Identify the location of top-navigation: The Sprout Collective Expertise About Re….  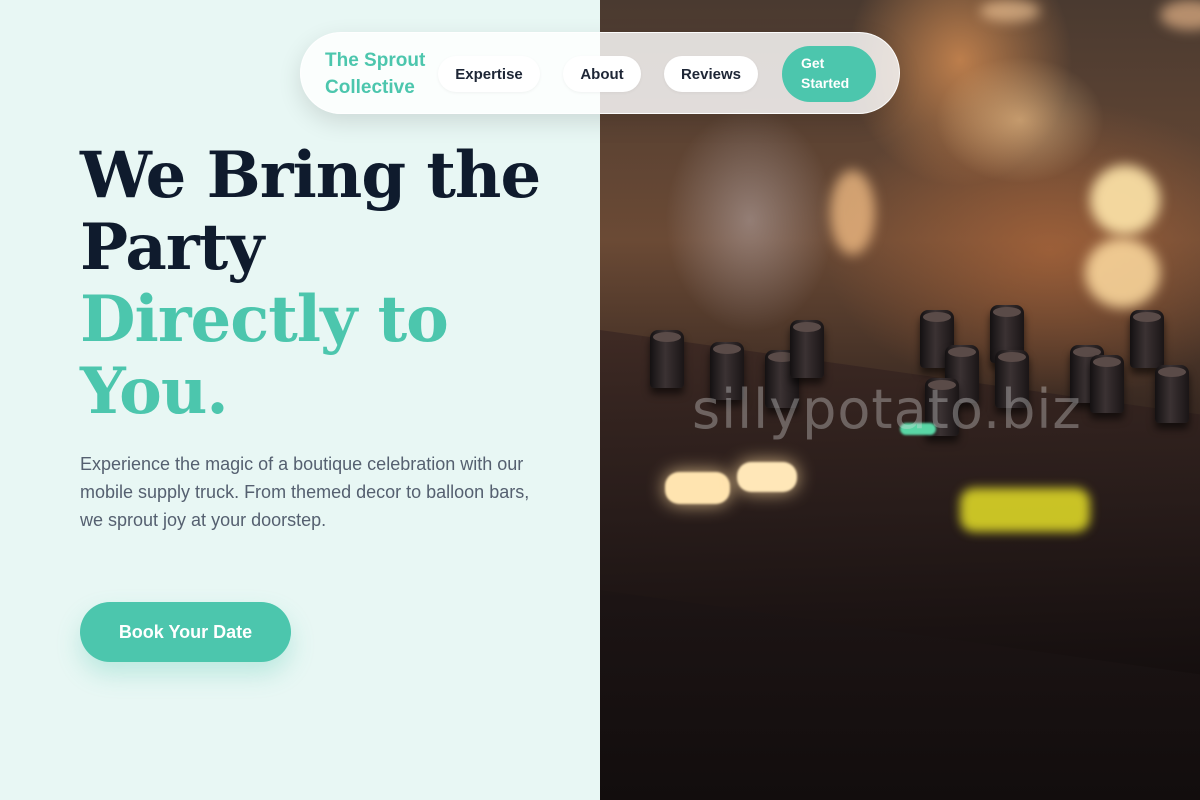
(600, 73).